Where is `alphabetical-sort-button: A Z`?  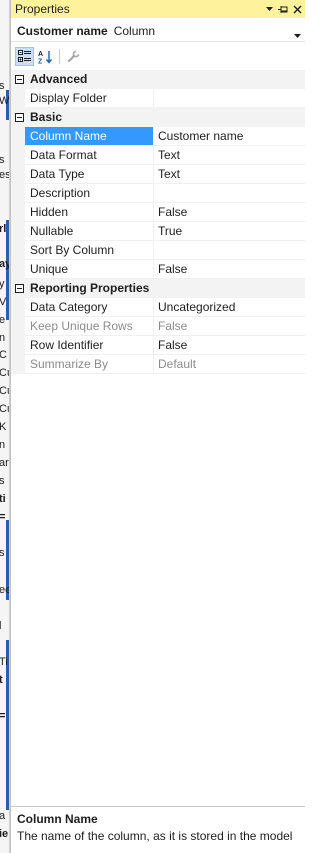 alphabetical-sort-button: A Z is located at coordinates (45, 56).